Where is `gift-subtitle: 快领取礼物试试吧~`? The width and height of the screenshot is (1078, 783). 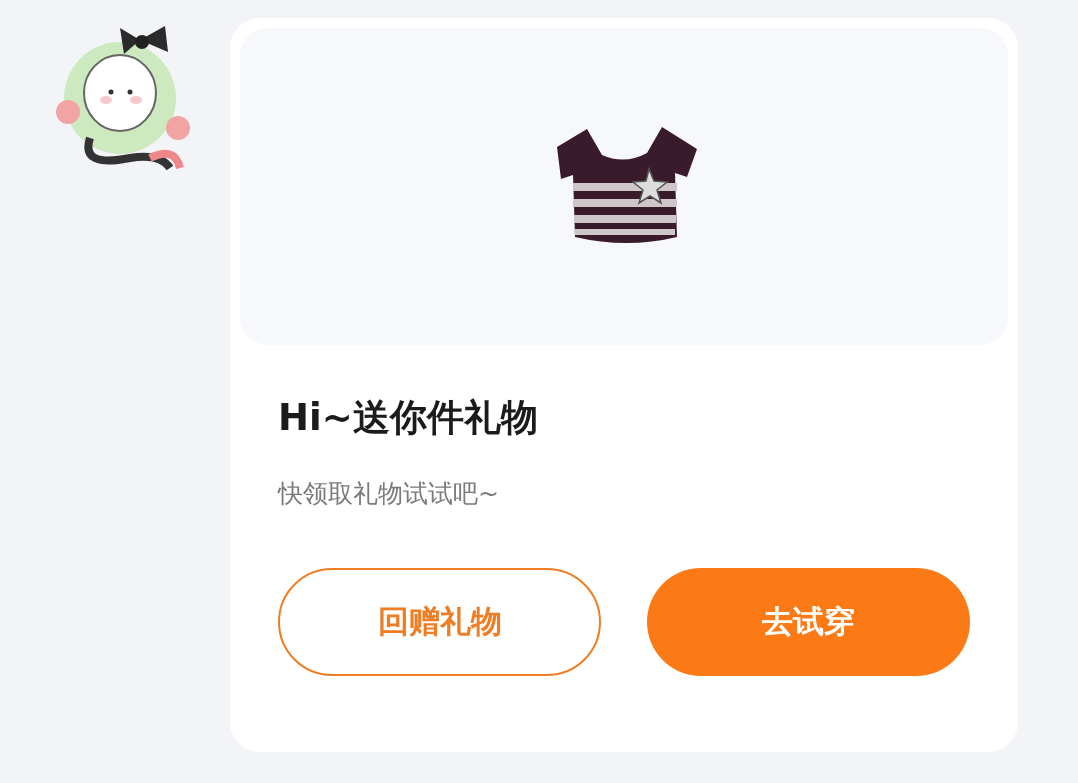
gift-subtitle: 快领取礼物试试吧~ is located at coordinates (389, 494).